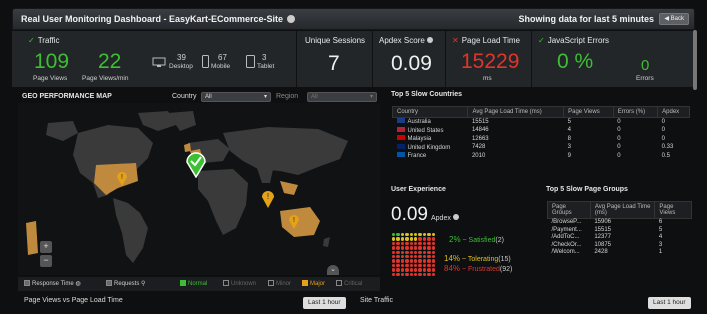 The image size is (707, 314). Describe the element at coordinates (619, 138) in the screenshot. I see `errors-cell: 0` at that location.